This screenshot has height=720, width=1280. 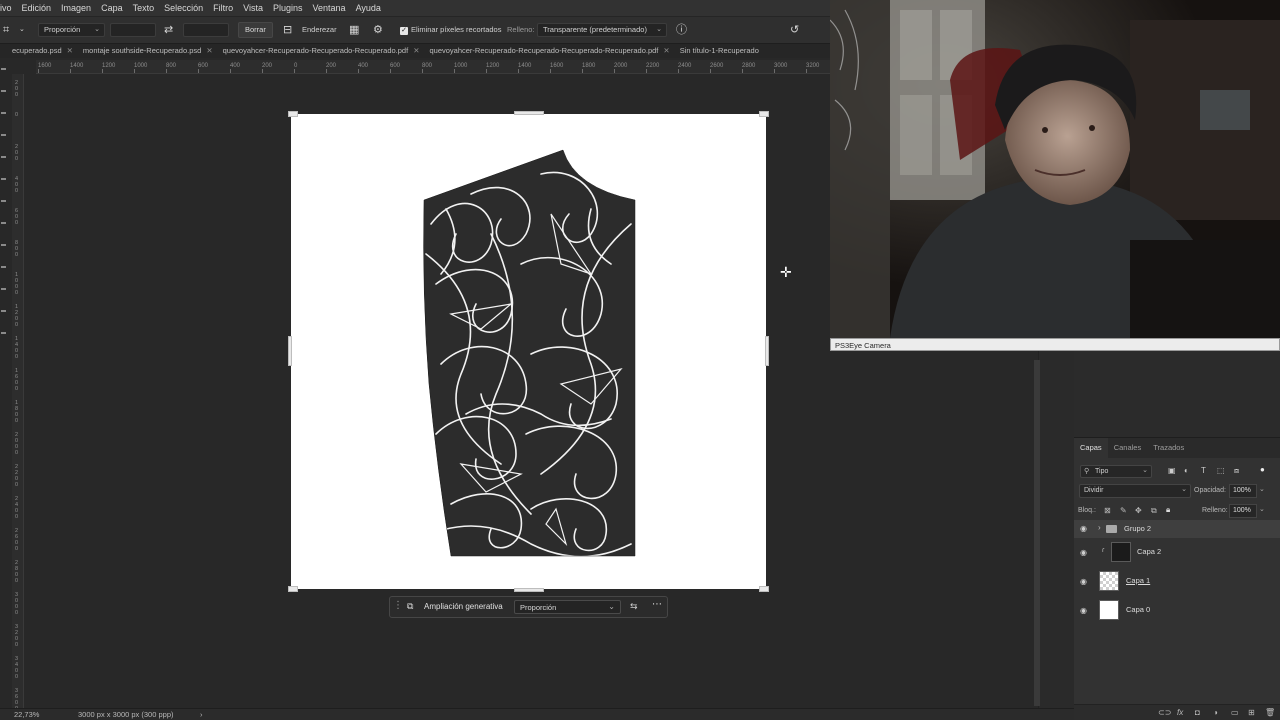 What do you see at coordinates (354, 30) in the screenshot?
I see `grid-icon: ▦` at bounding box center [354, 30].